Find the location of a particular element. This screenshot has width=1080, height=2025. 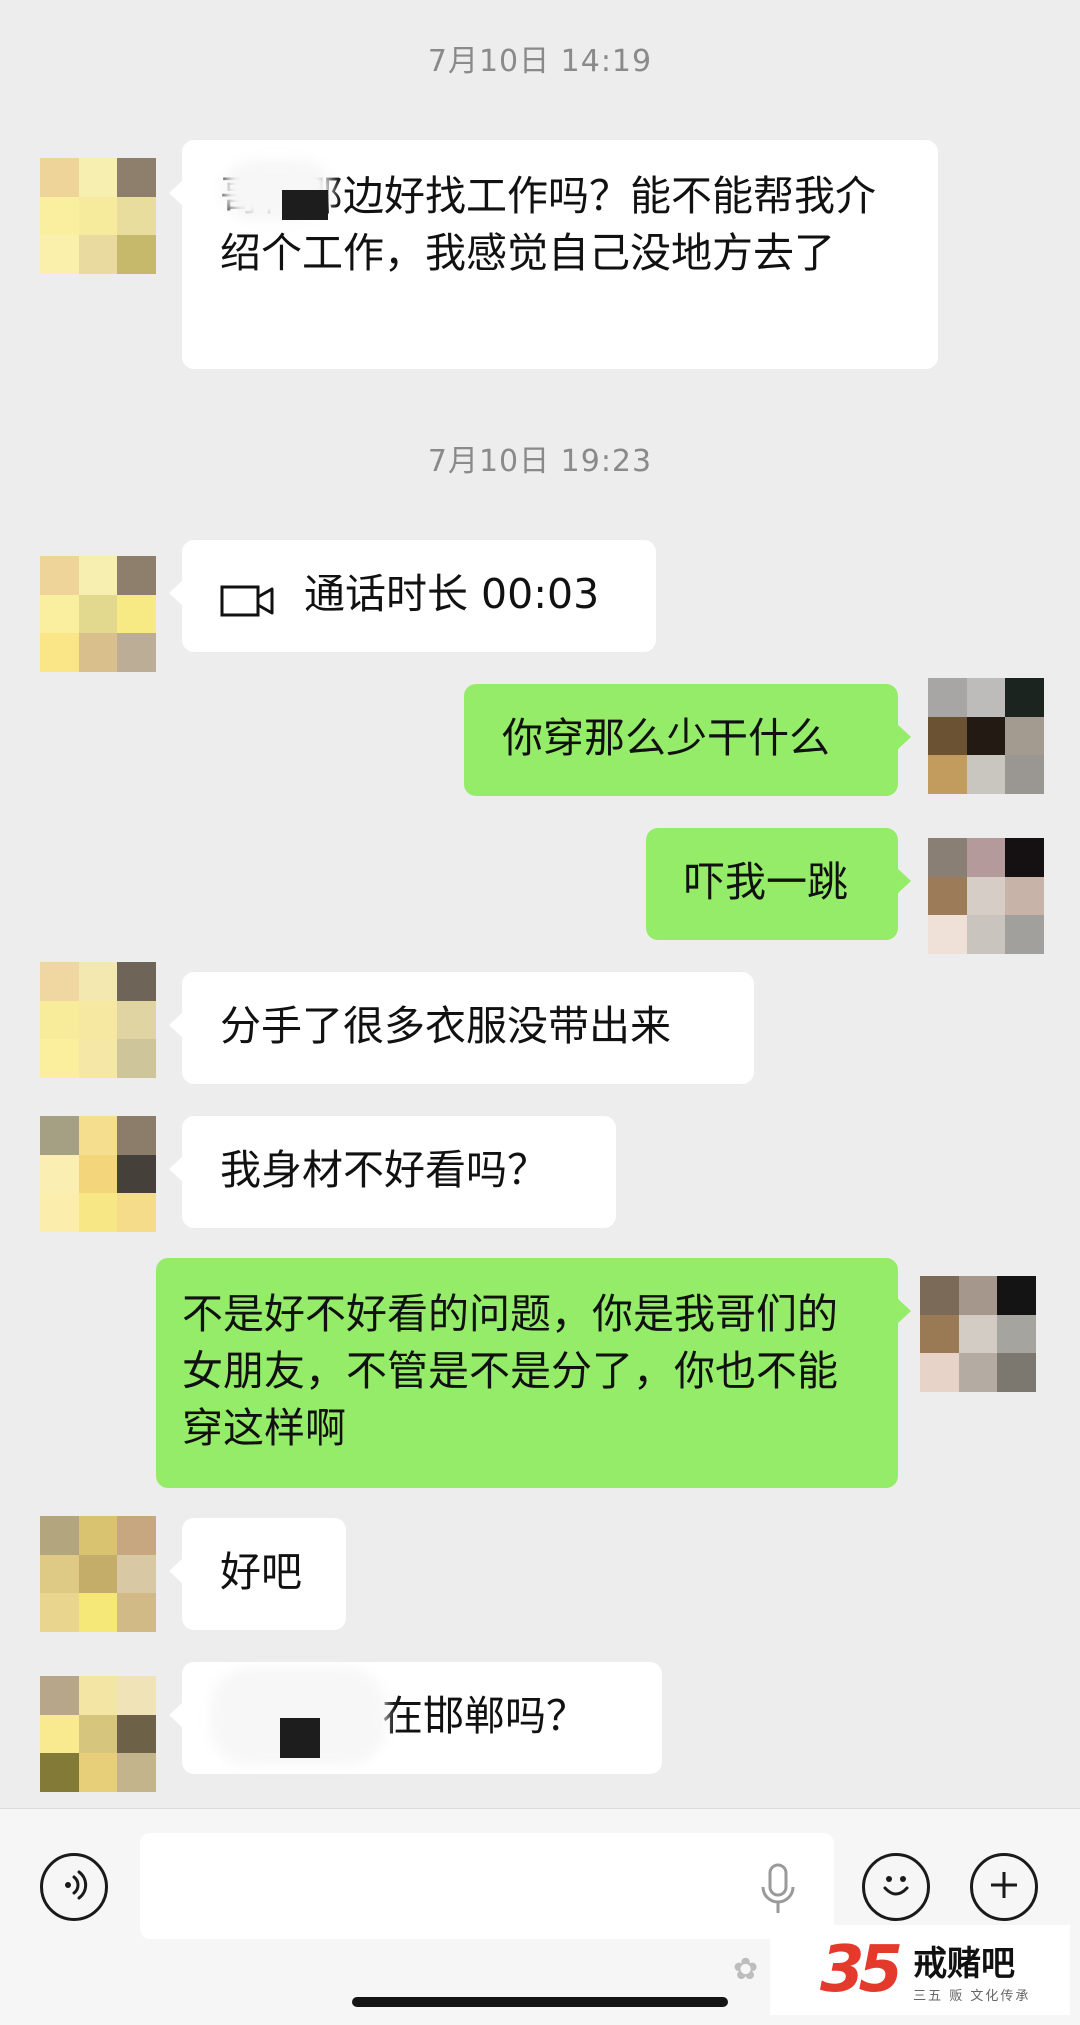

voice-toggle-button is located at coordinates (74, 1887).